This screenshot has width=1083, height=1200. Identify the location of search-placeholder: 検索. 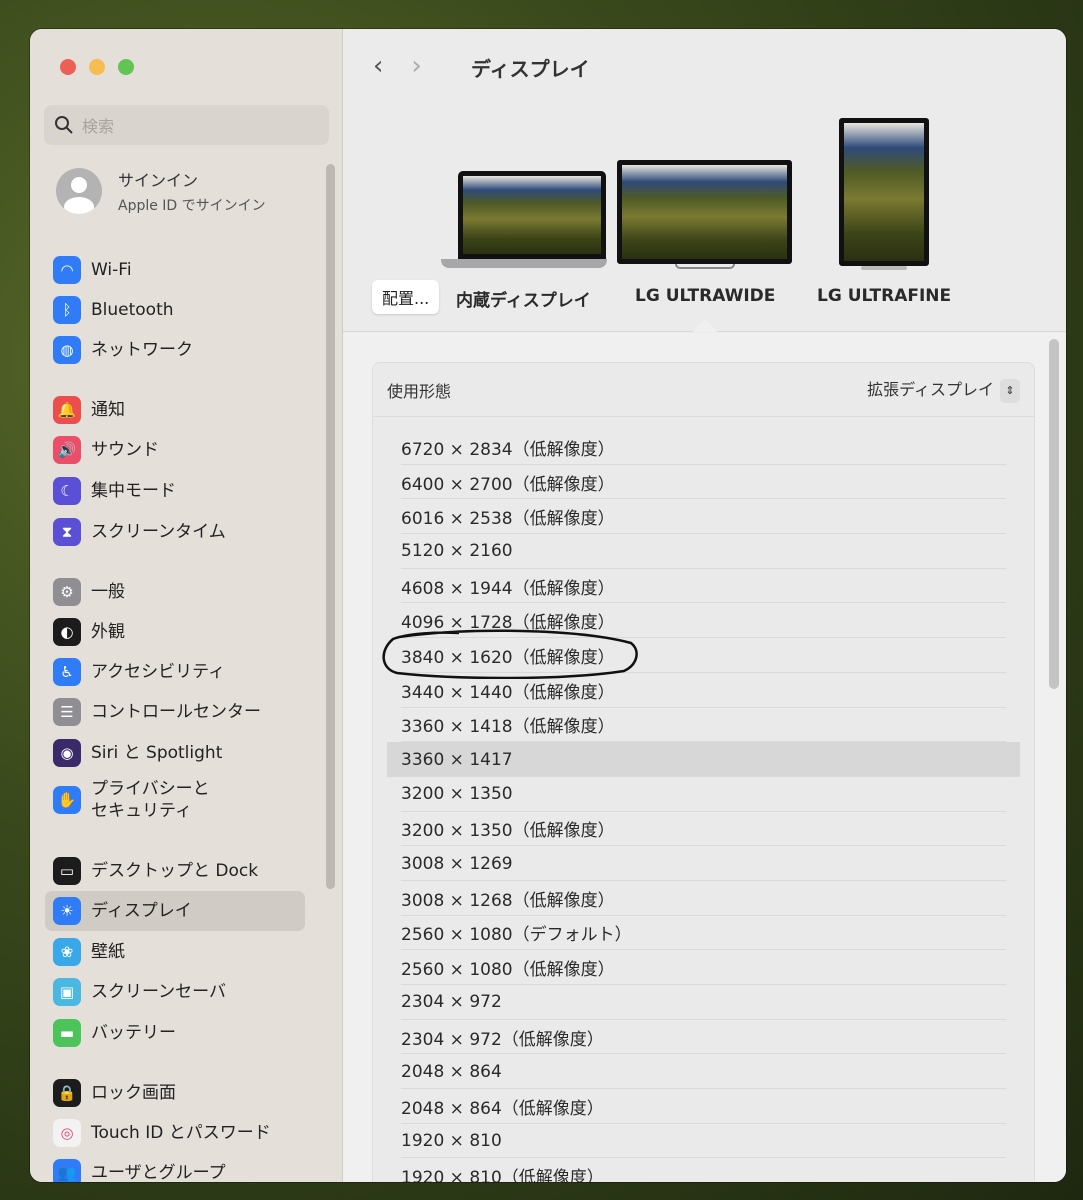
(98, 126).